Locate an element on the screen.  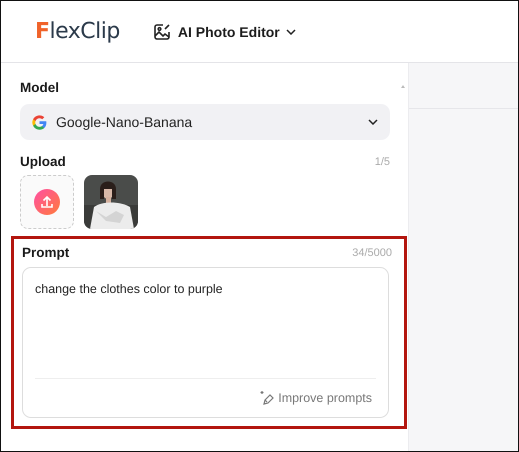
logo: FlexClip is located at coordinates (77, 31).